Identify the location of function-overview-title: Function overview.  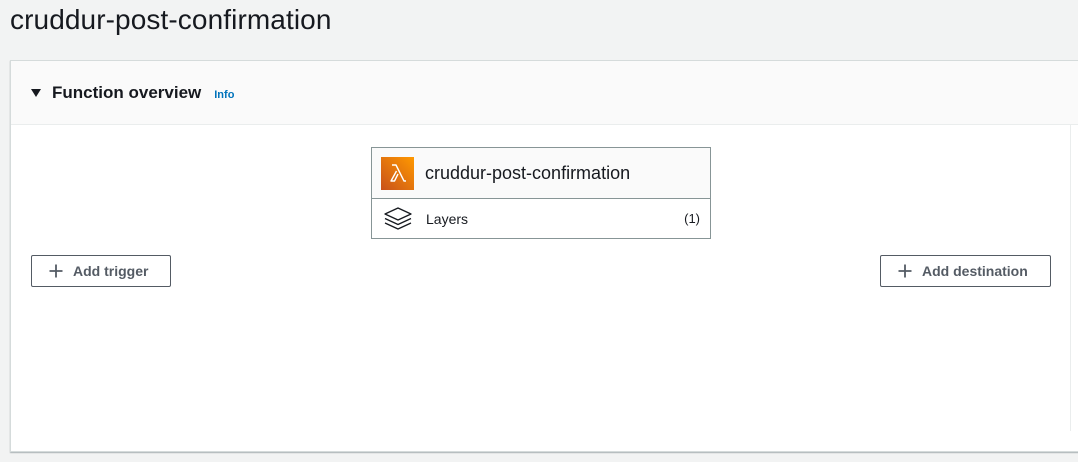
(126, 93).